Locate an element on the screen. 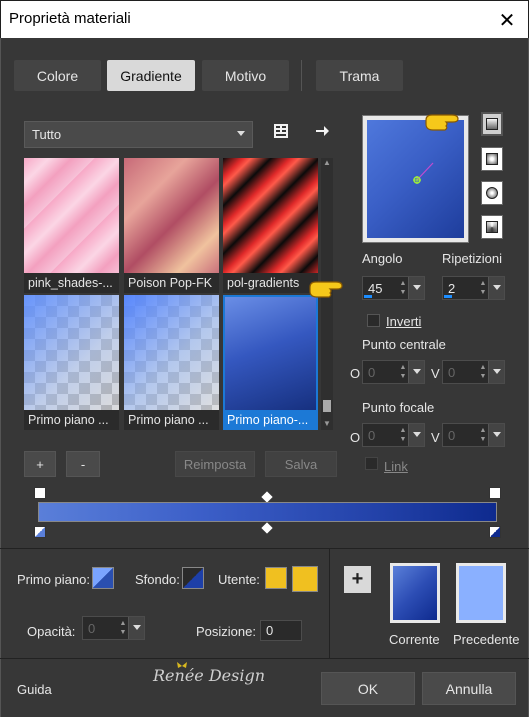  center-o-input: 0 ▲ ▼ is located at coordinates (393, 372).